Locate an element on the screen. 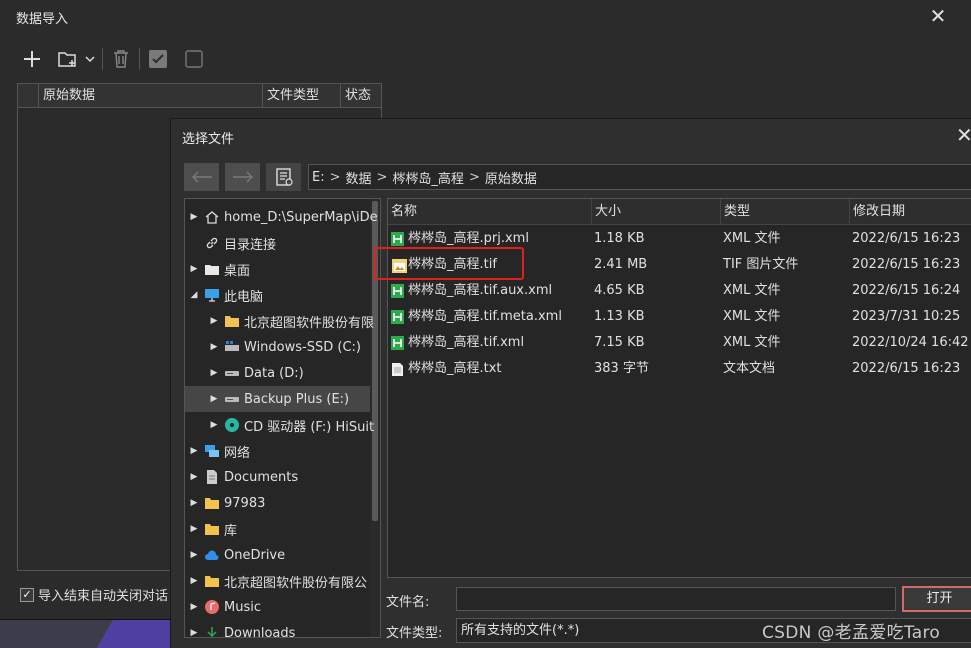 The width and height of the screenshot is (971, 648). tree-item: ▶ 北京超图软件股份有限公 is located at coordinates (277, 581).